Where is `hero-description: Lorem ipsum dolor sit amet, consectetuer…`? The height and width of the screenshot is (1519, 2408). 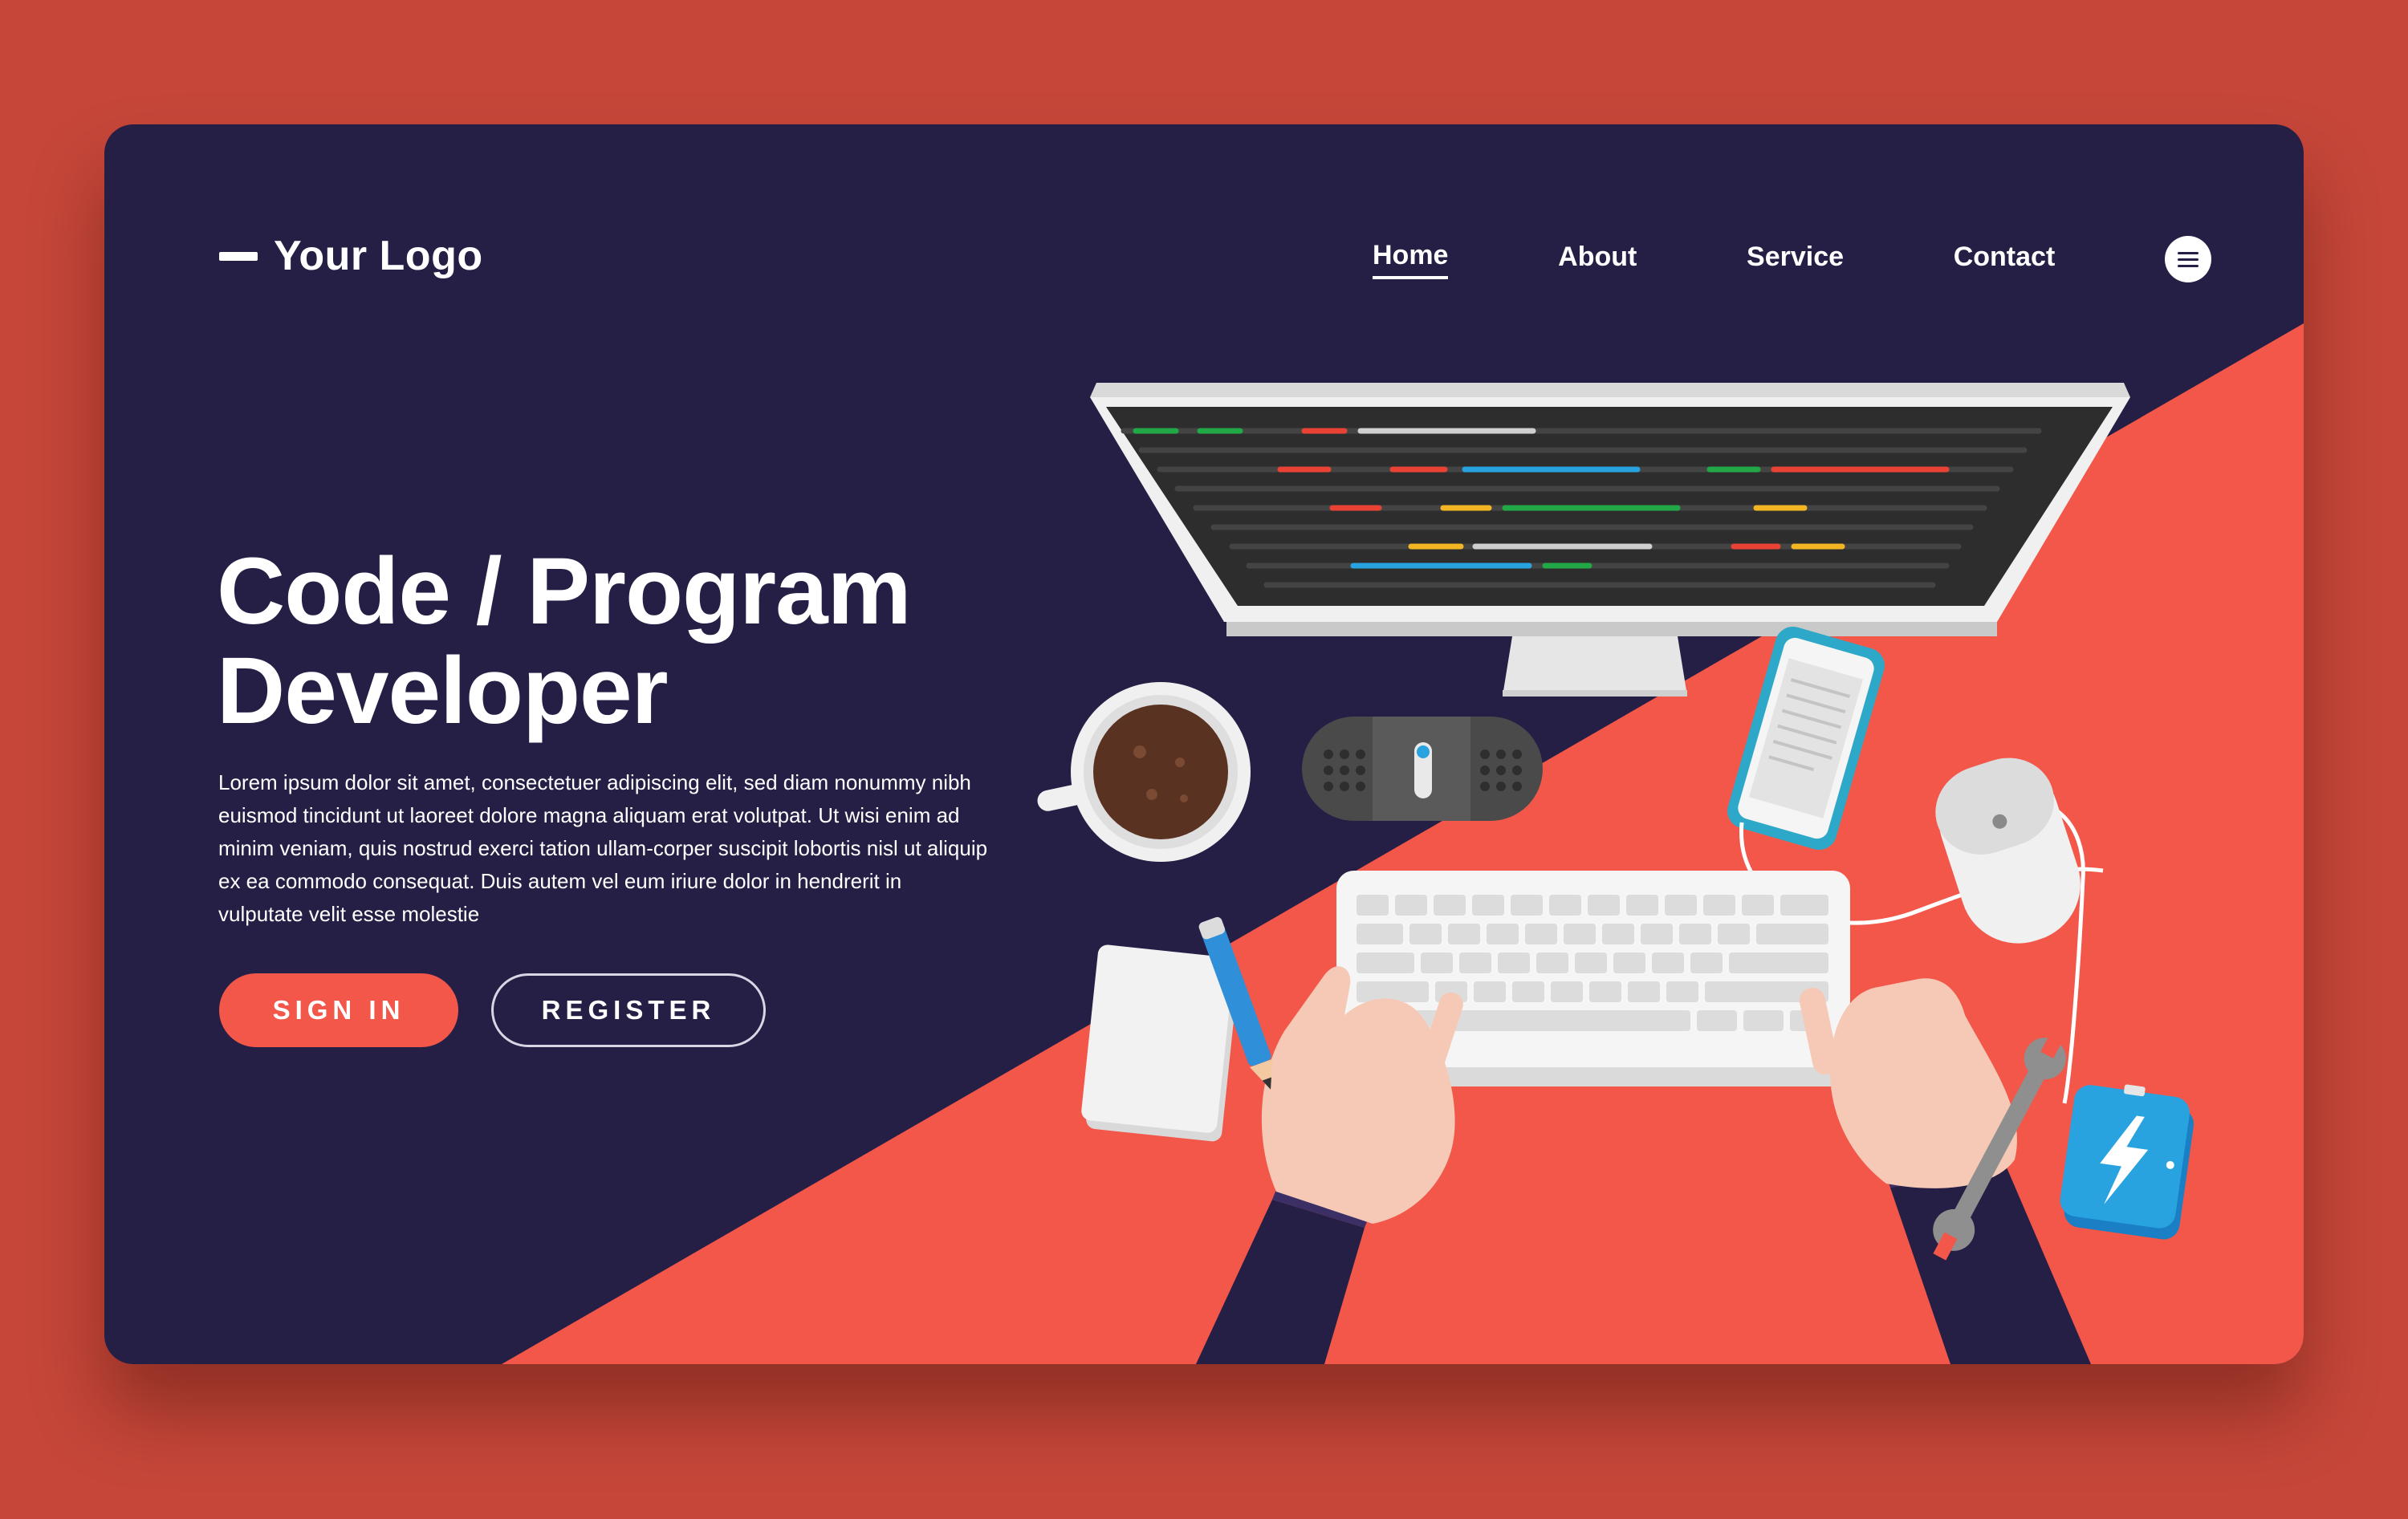
hero-description: Lorem ipsum dolor sit amet, consectetuer… is located at coordinates (603, 848).